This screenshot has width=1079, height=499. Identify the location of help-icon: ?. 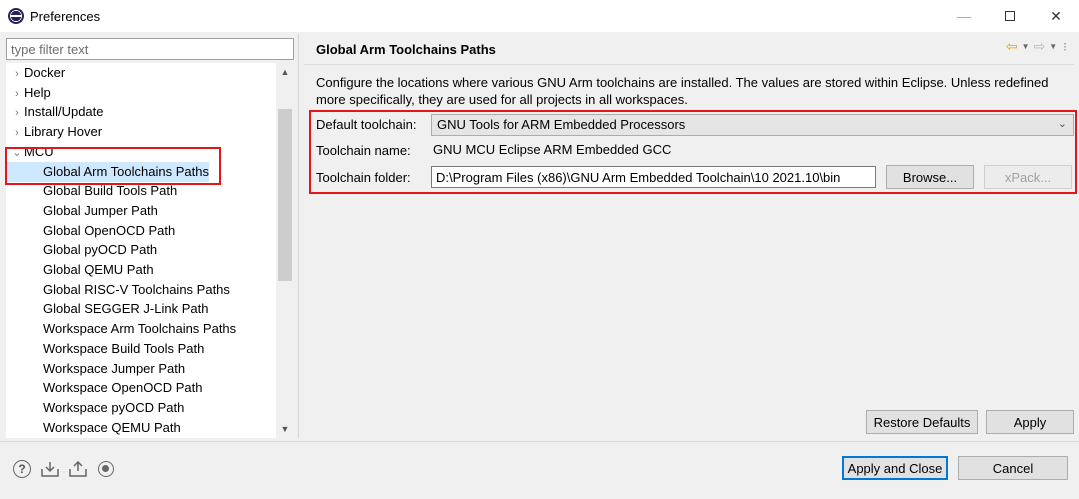
(22, 469).